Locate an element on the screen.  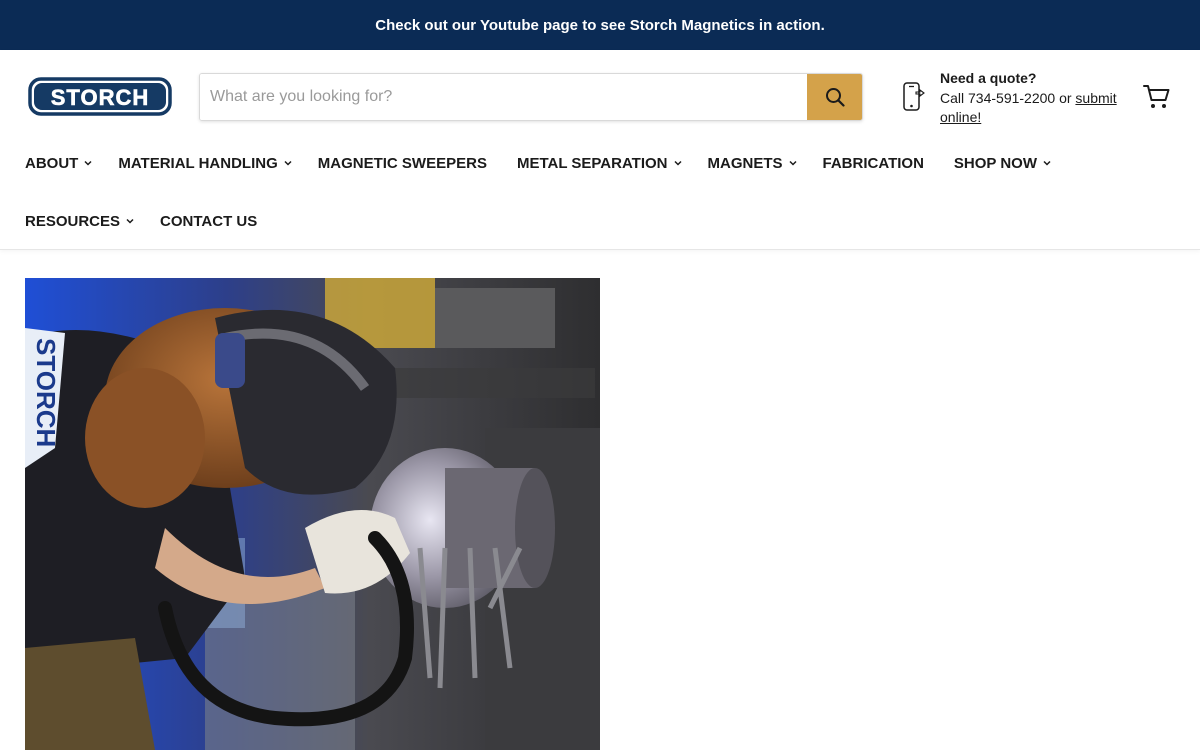
logo-text: STORCH is located at coordinates (100, 97).